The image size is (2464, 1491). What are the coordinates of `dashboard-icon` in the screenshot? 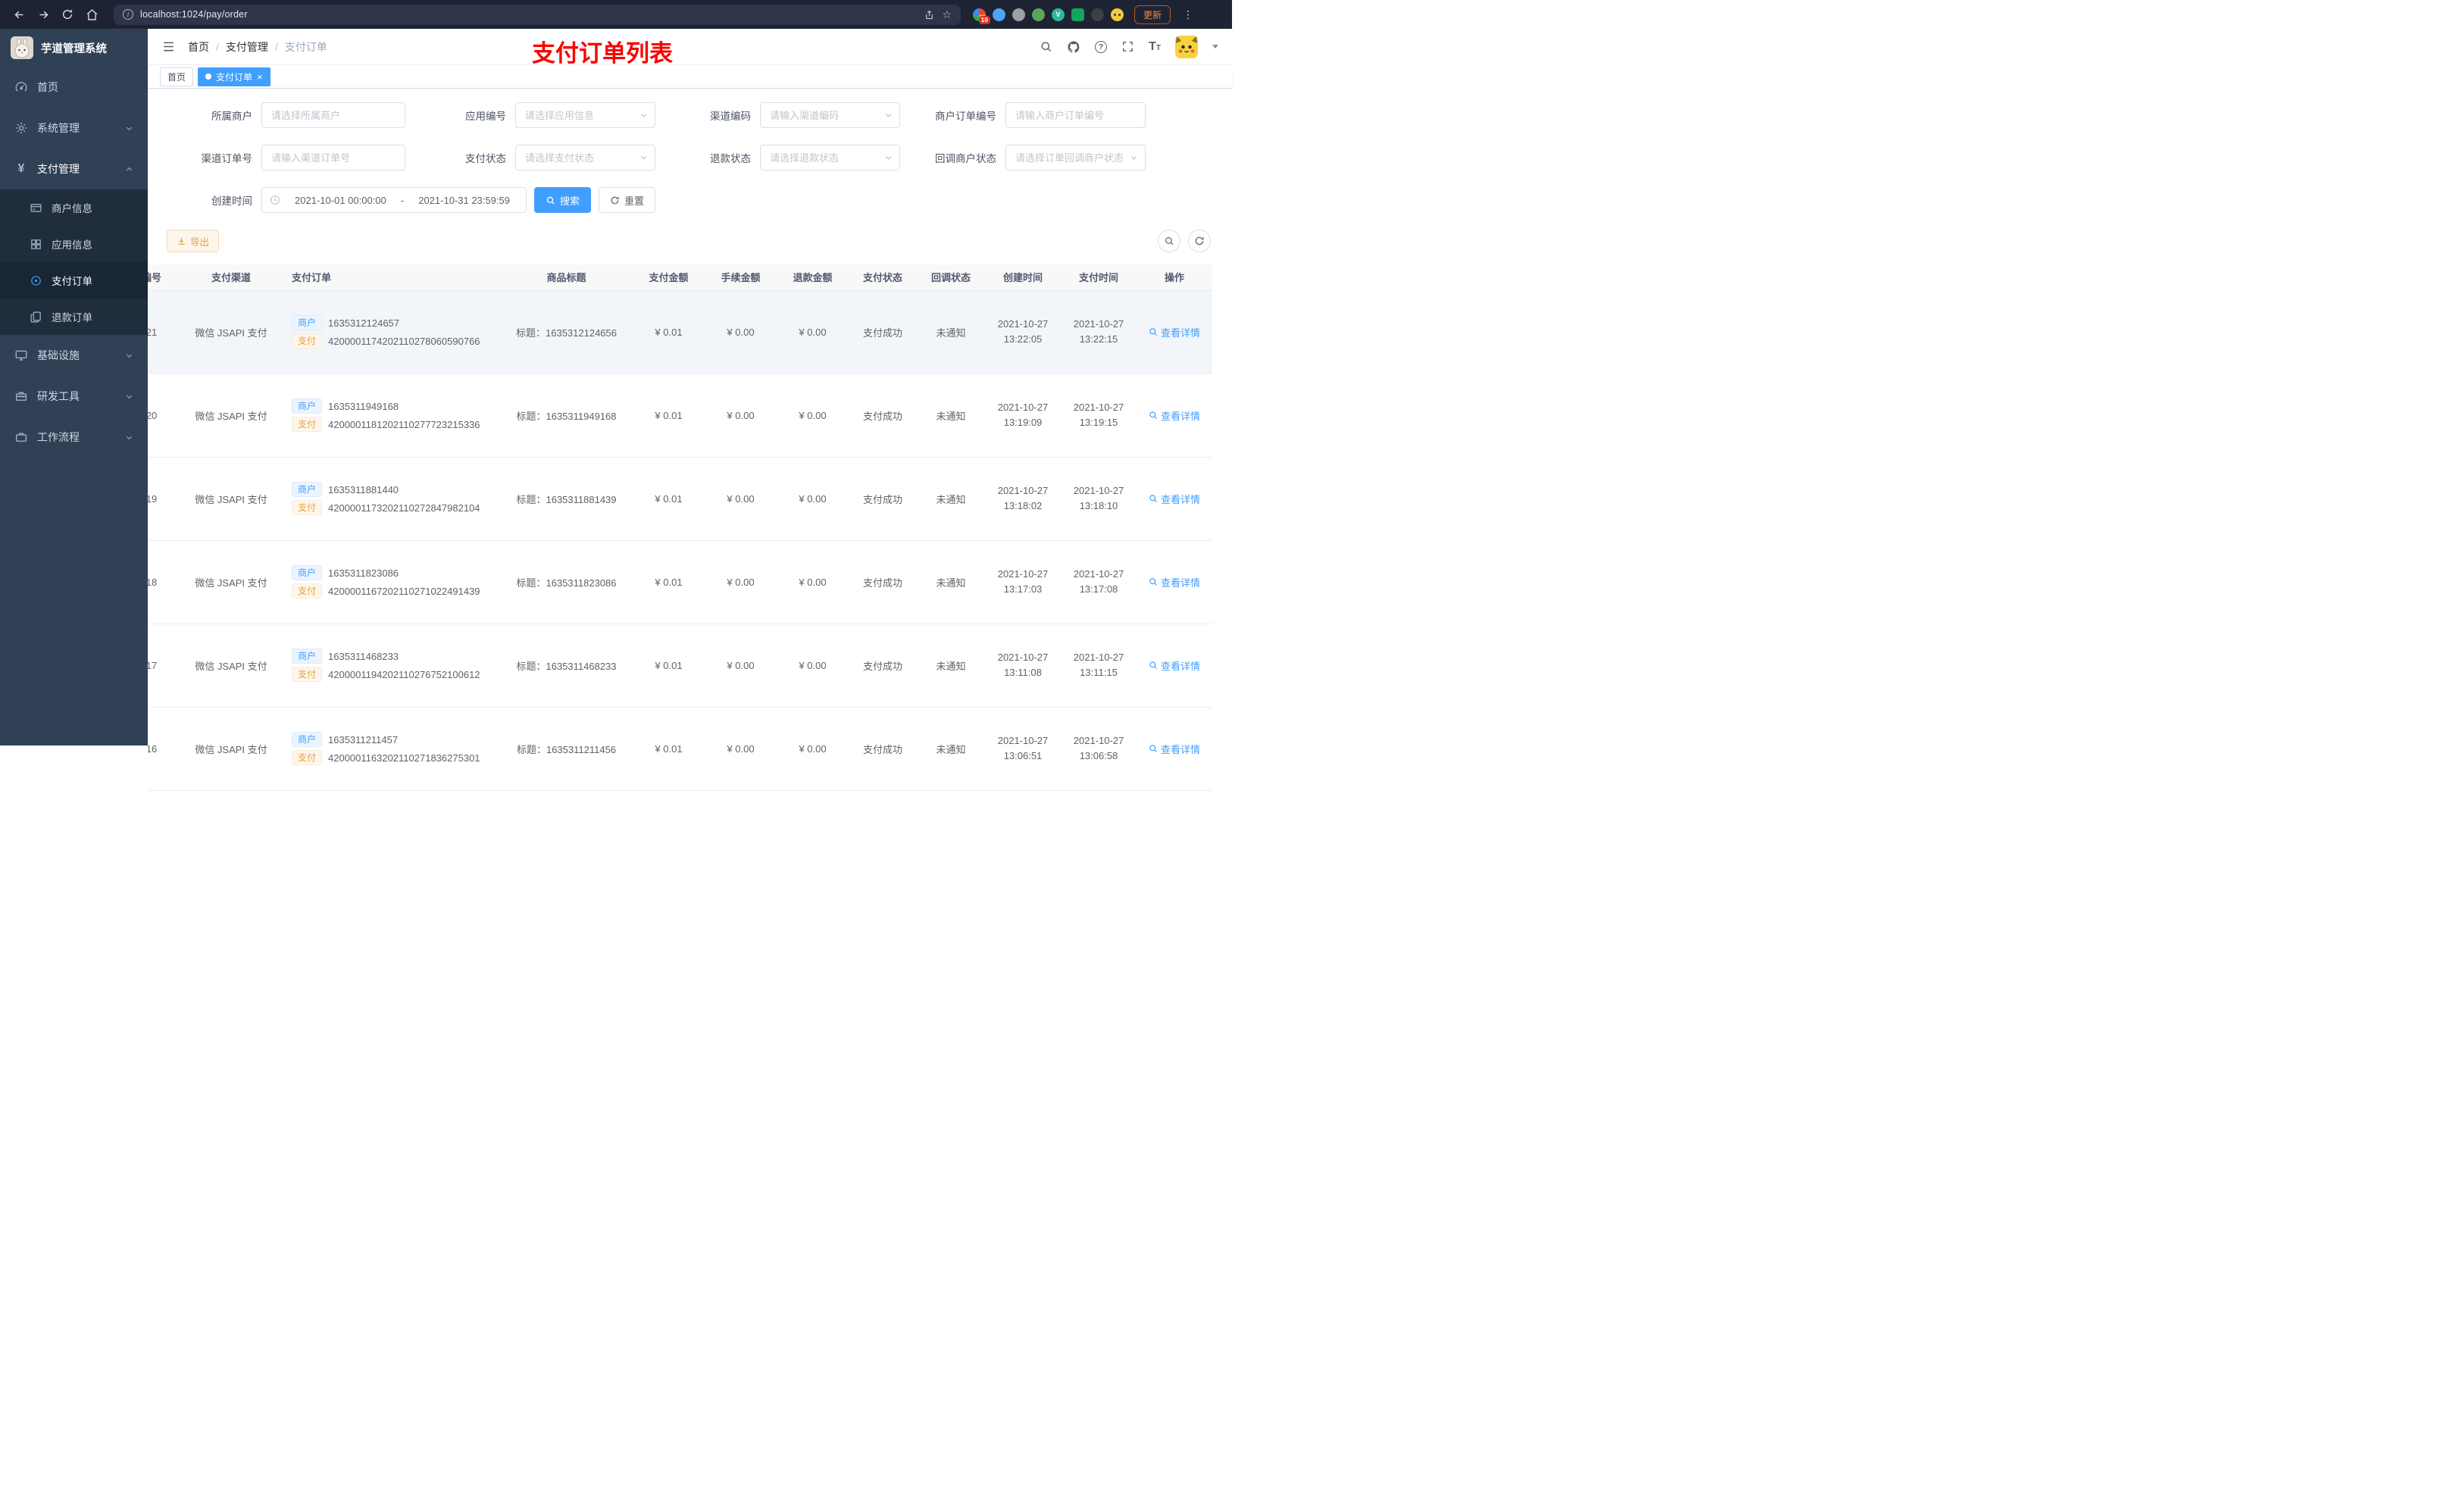 It's located at (21, 87).